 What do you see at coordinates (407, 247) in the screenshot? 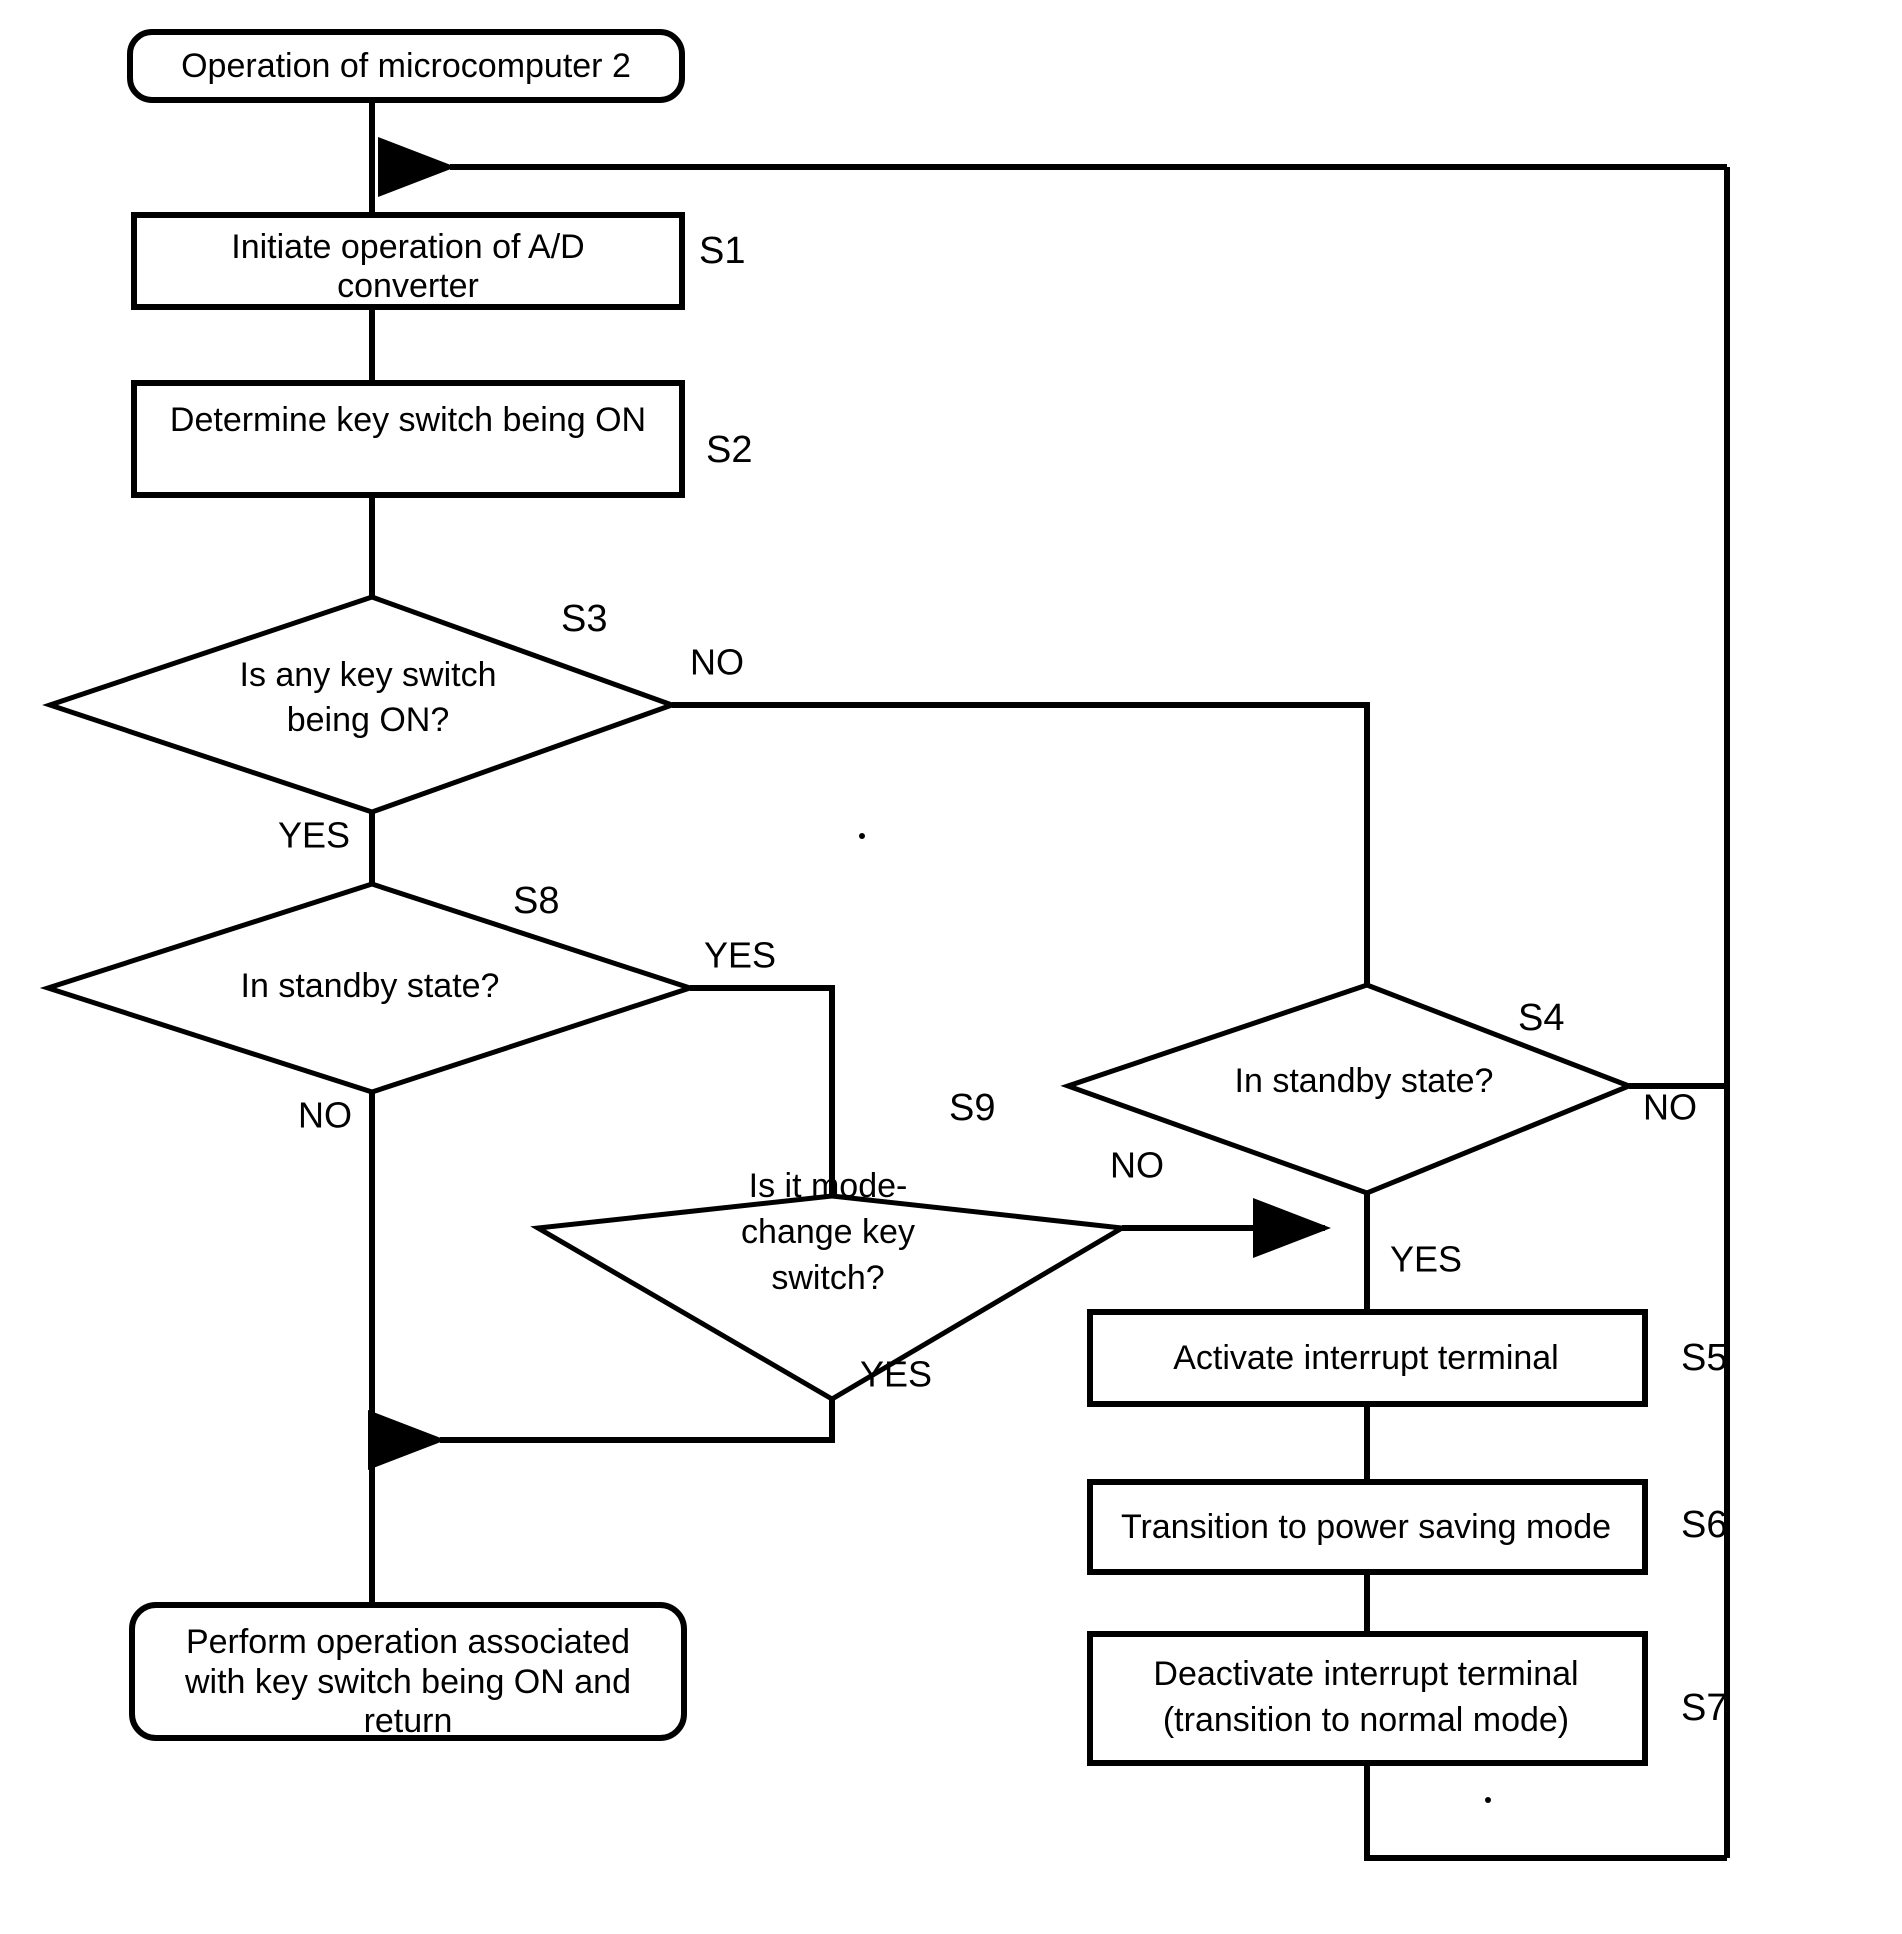
I see `node-s1-label-line1: Initiate operation of A/D` at bounding box center [407, 247].